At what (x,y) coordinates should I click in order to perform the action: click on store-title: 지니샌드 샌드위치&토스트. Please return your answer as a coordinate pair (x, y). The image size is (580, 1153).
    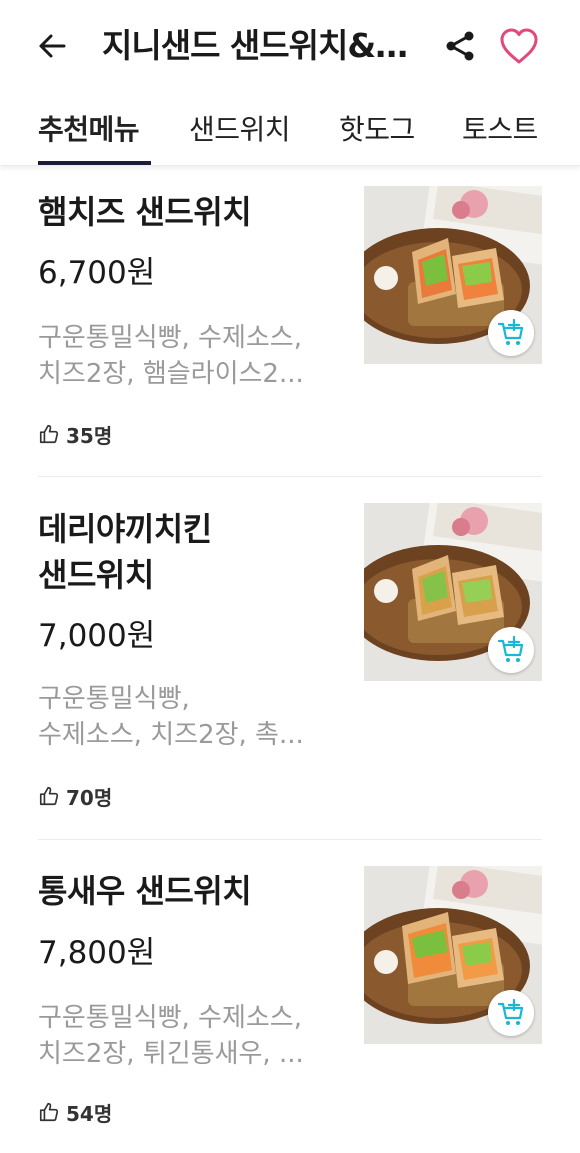
    Looking at the image, I should click on (267, 45).